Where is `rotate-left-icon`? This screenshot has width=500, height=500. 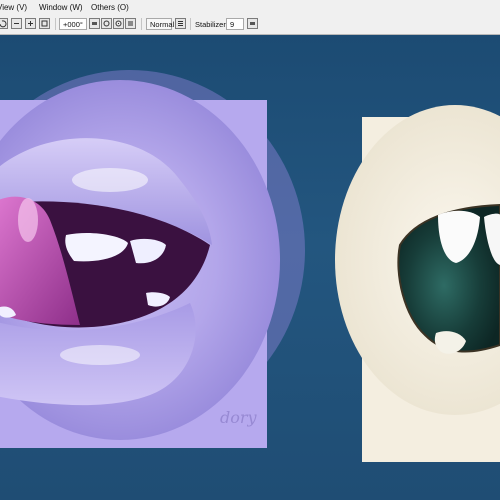 rotate-left-icon is located at coordinates (3, 24).